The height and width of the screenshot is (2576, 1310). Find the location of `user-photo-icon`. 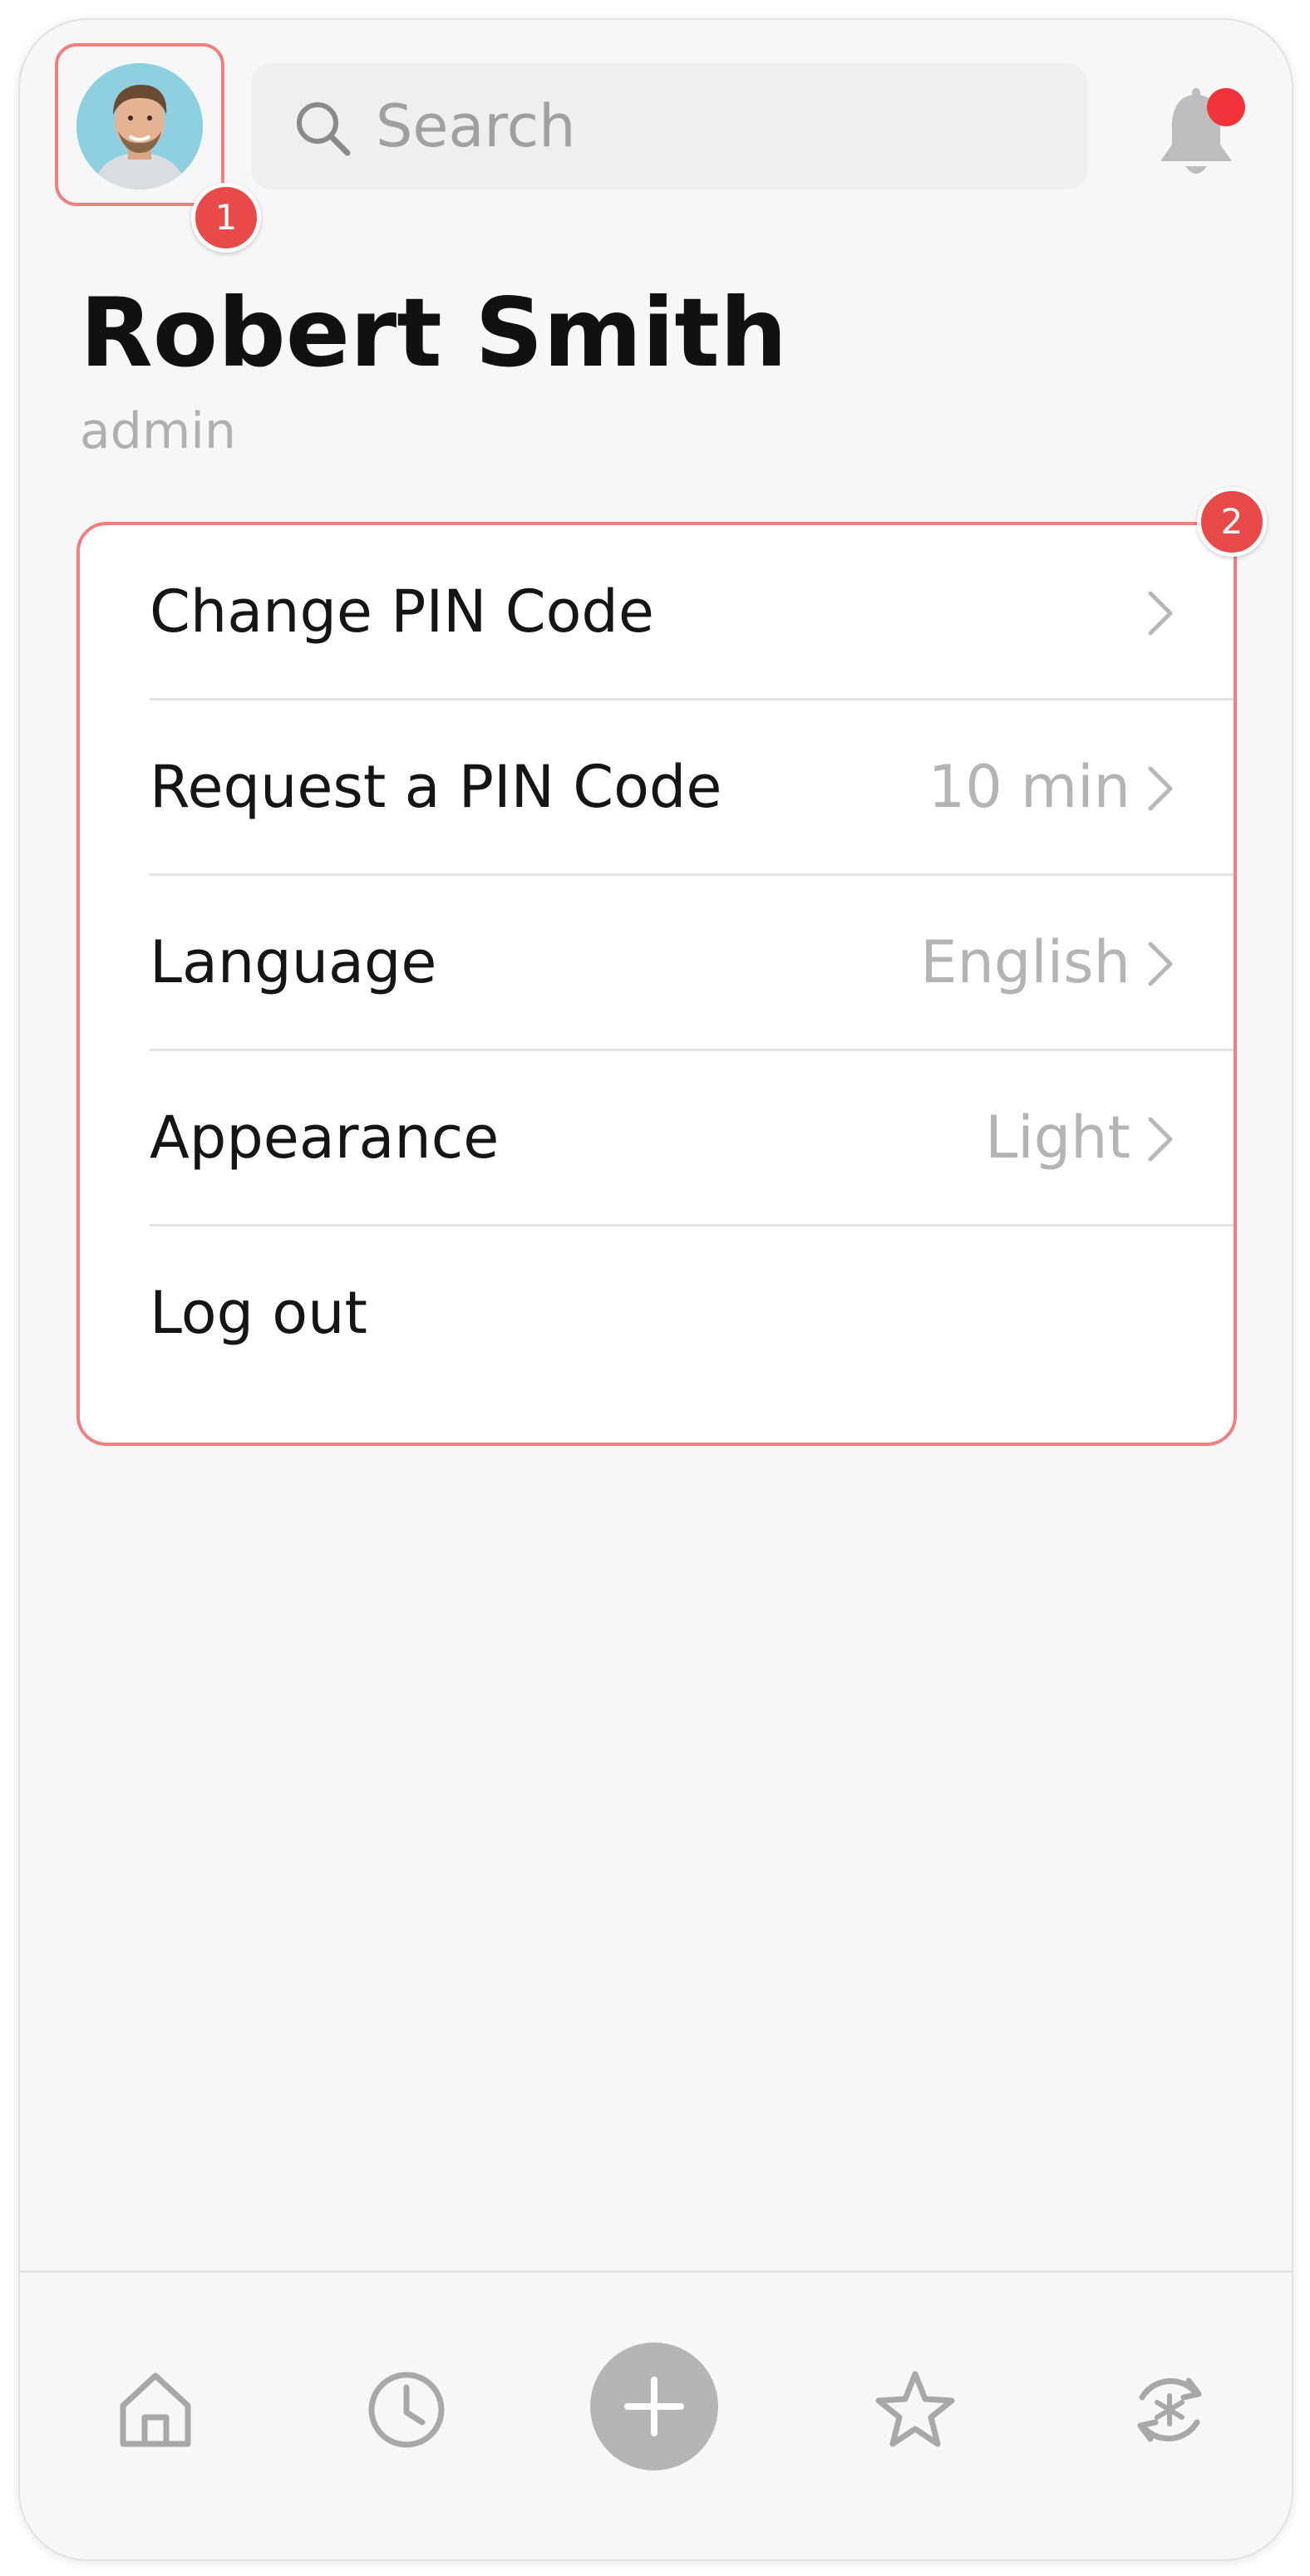

user-photo-icon is located at coordinates (139, 126).